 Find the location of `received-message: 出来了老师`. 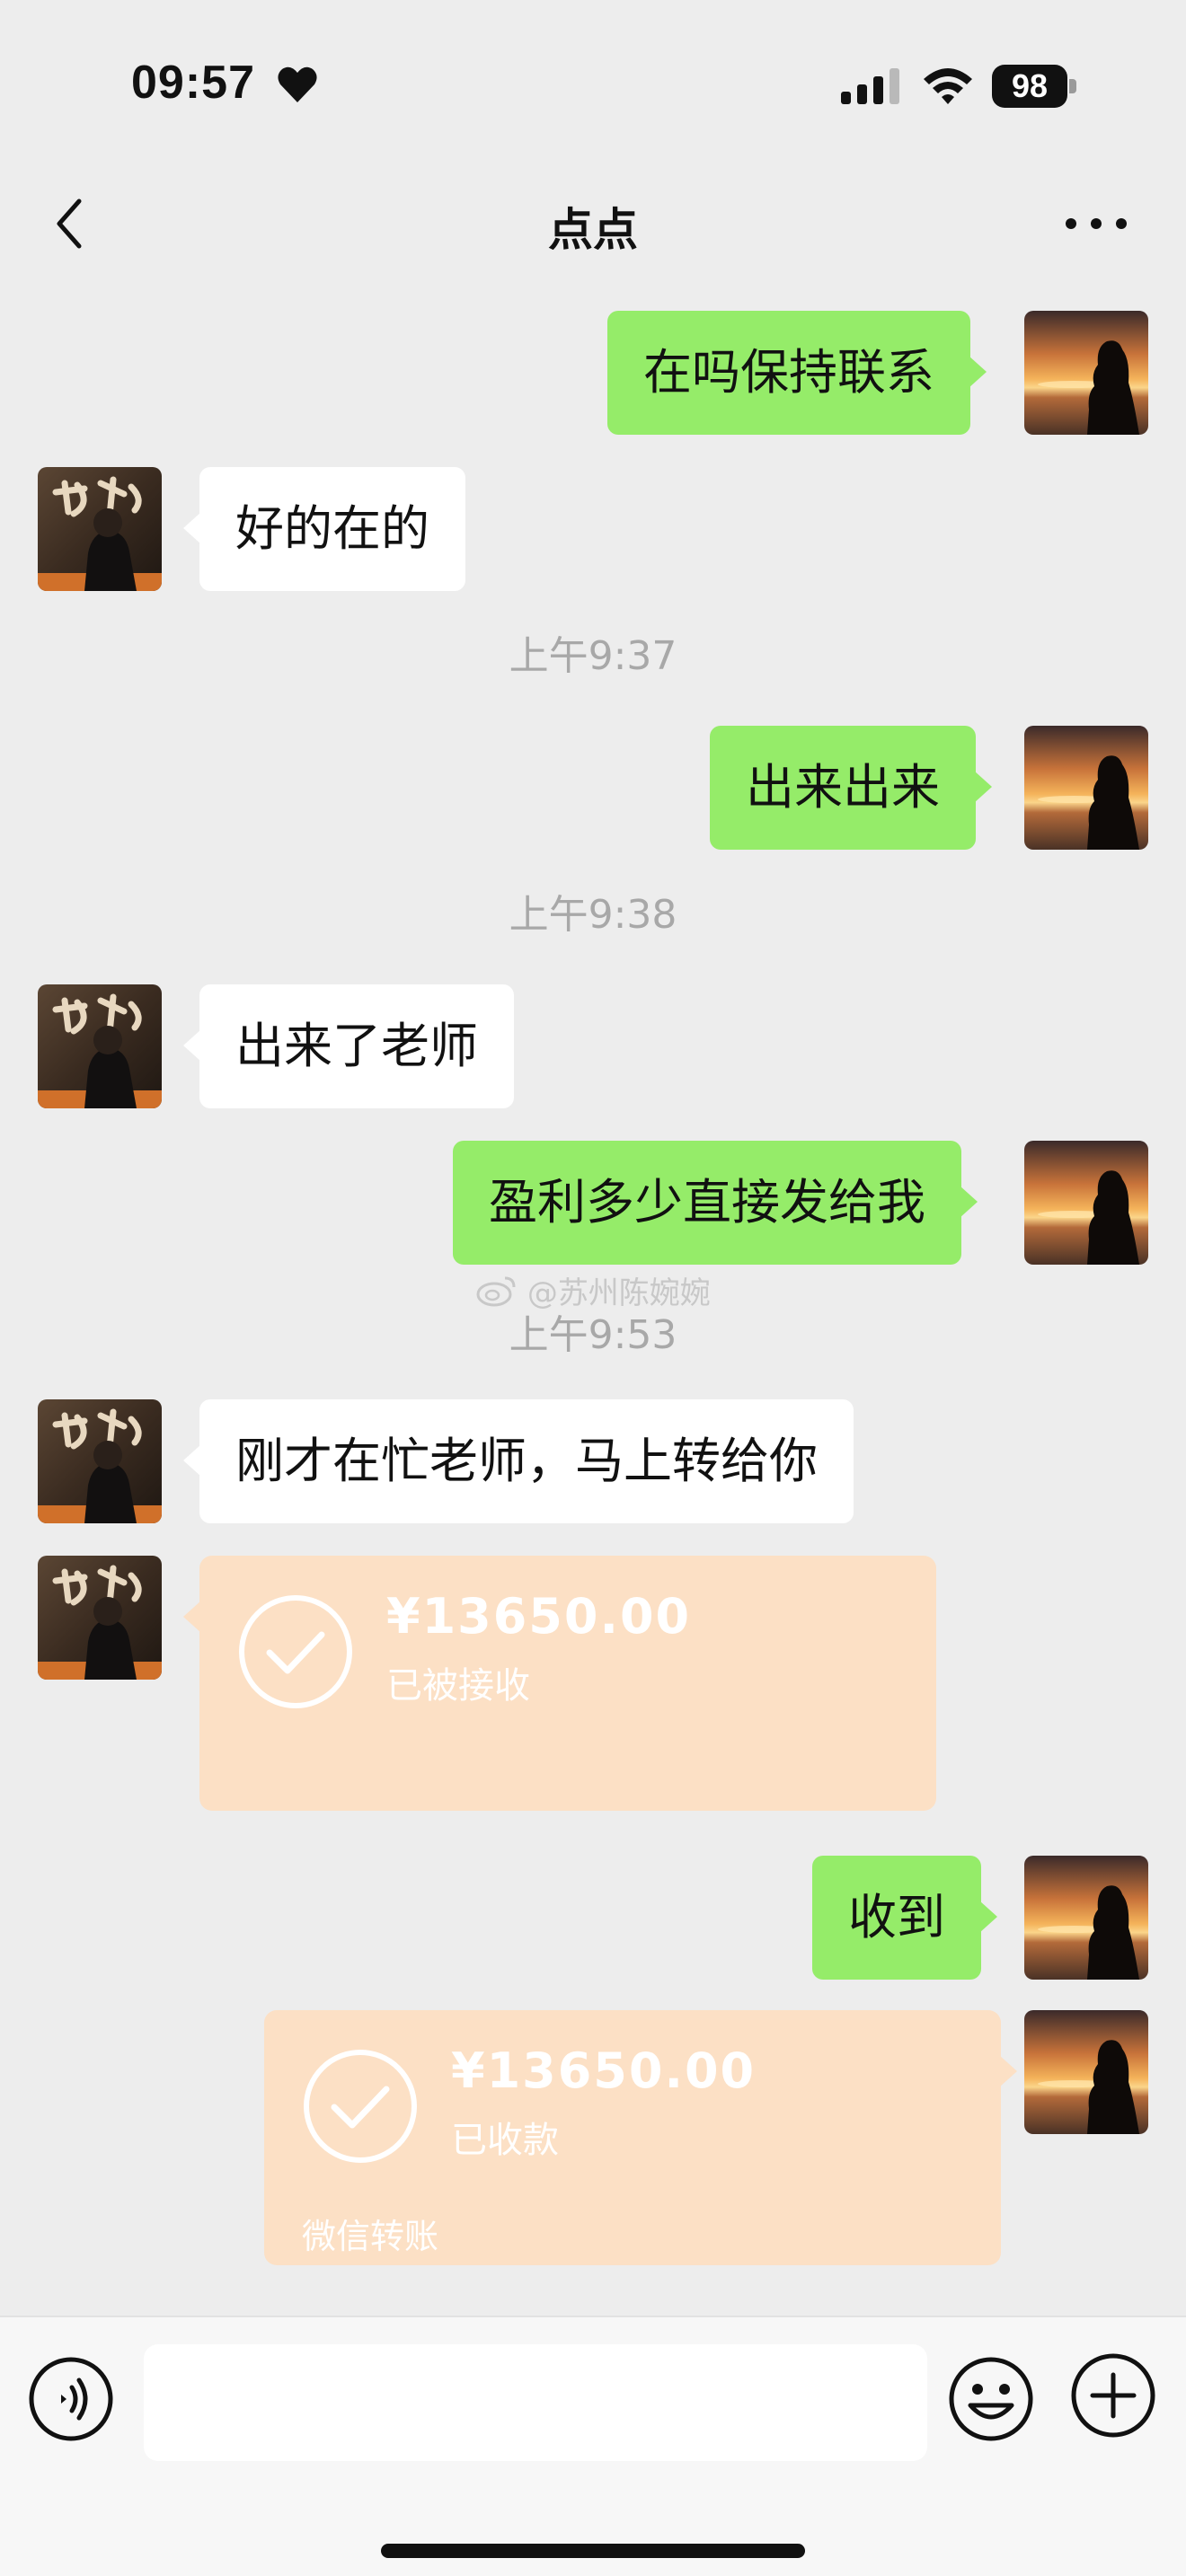

received-message: 出来了老师 is located at coordinates (348, 1046).